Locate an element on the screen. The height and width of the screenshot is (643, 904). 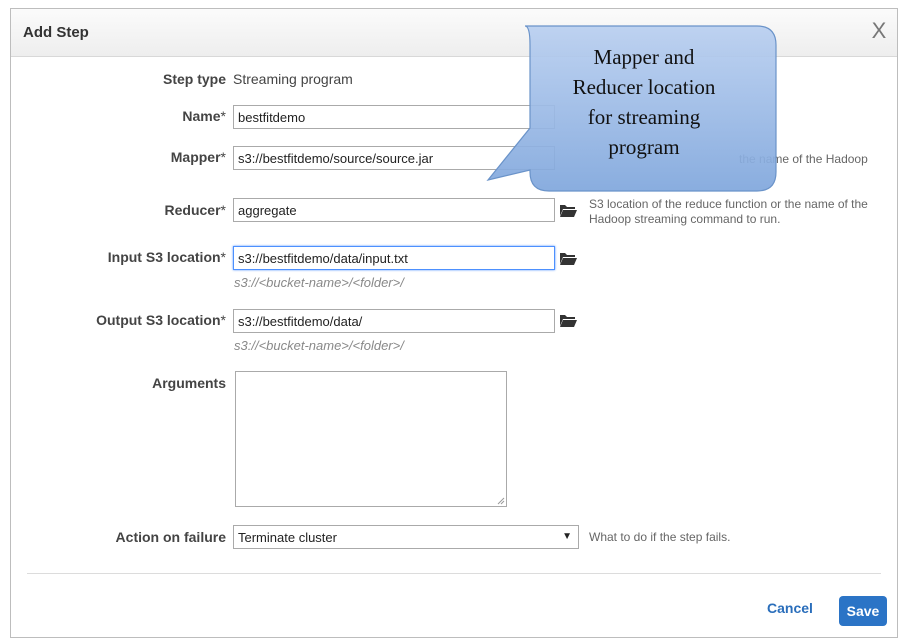
callout-line-1: Mapper and is located at coordinates (644, 57).